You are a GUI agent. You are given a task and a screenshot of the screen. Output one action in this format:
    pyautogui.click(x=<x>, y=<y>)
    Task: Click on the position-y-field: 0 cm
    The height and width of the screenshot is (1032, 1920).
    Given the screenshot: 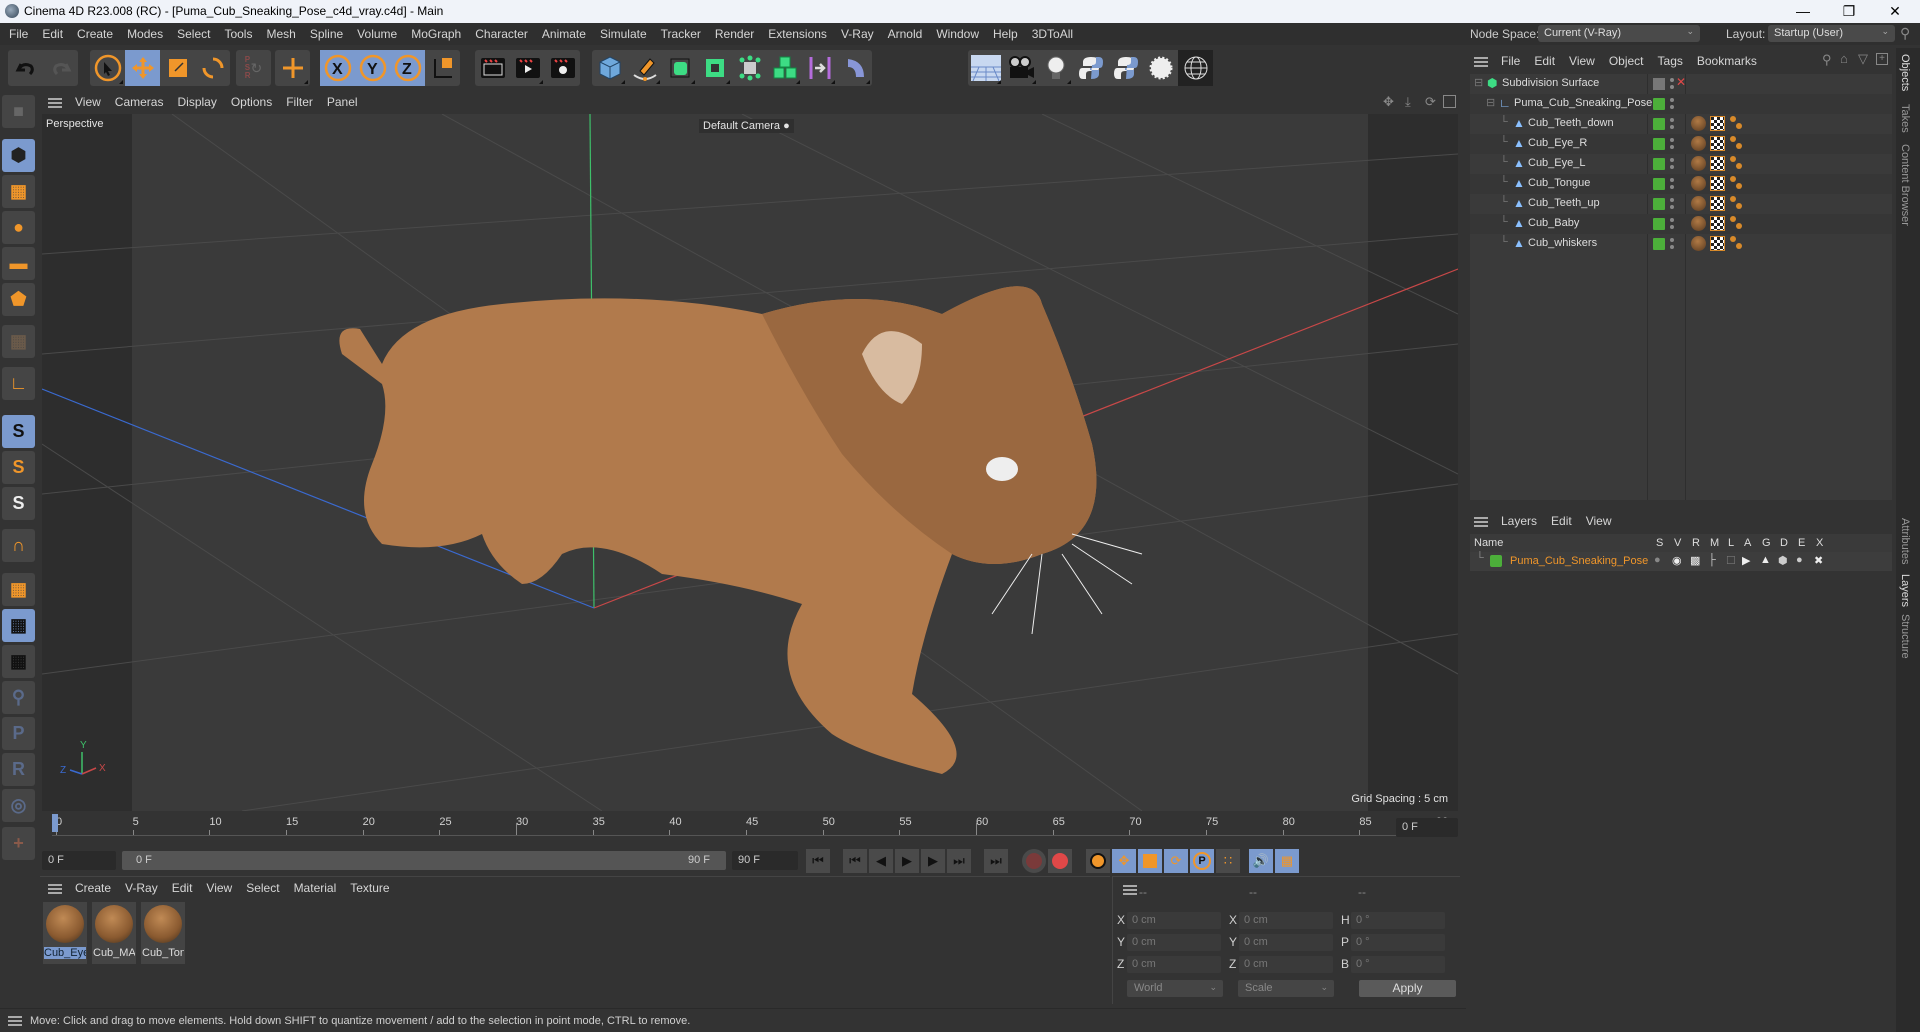 What is the action you would take?
    pyautogui.click(x=1174, y=942)
    